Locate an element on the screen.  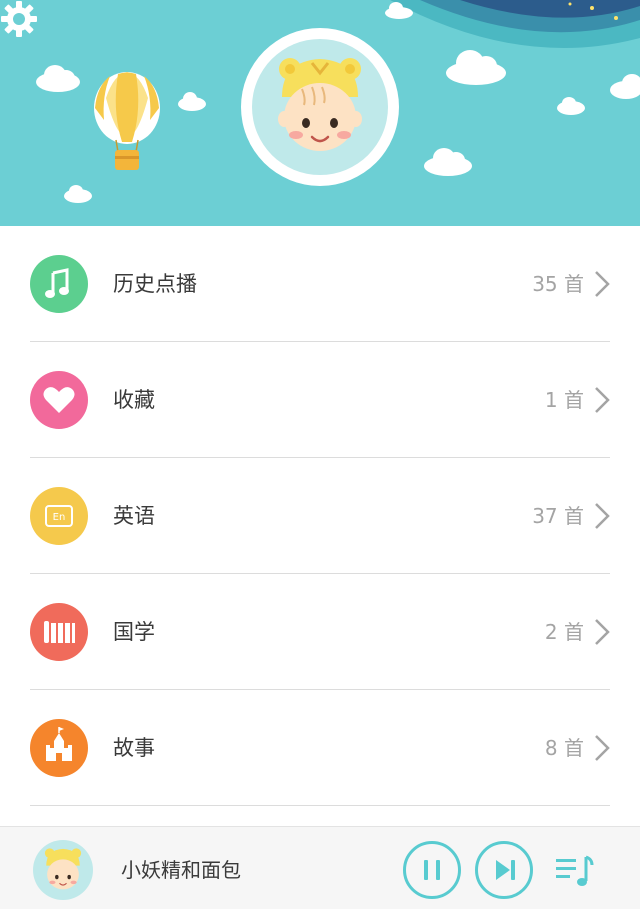
english-book-icon: En is located at coordinates (59, 516).